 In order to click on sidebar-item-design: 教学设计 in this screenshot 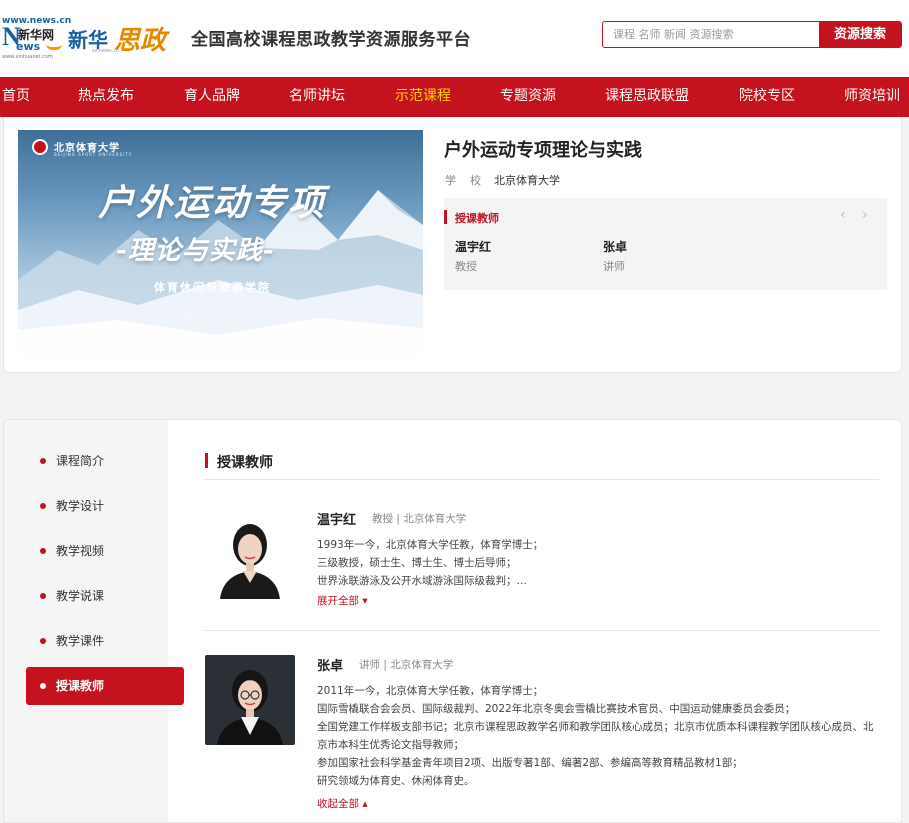, I will do `click(105, 506)`.